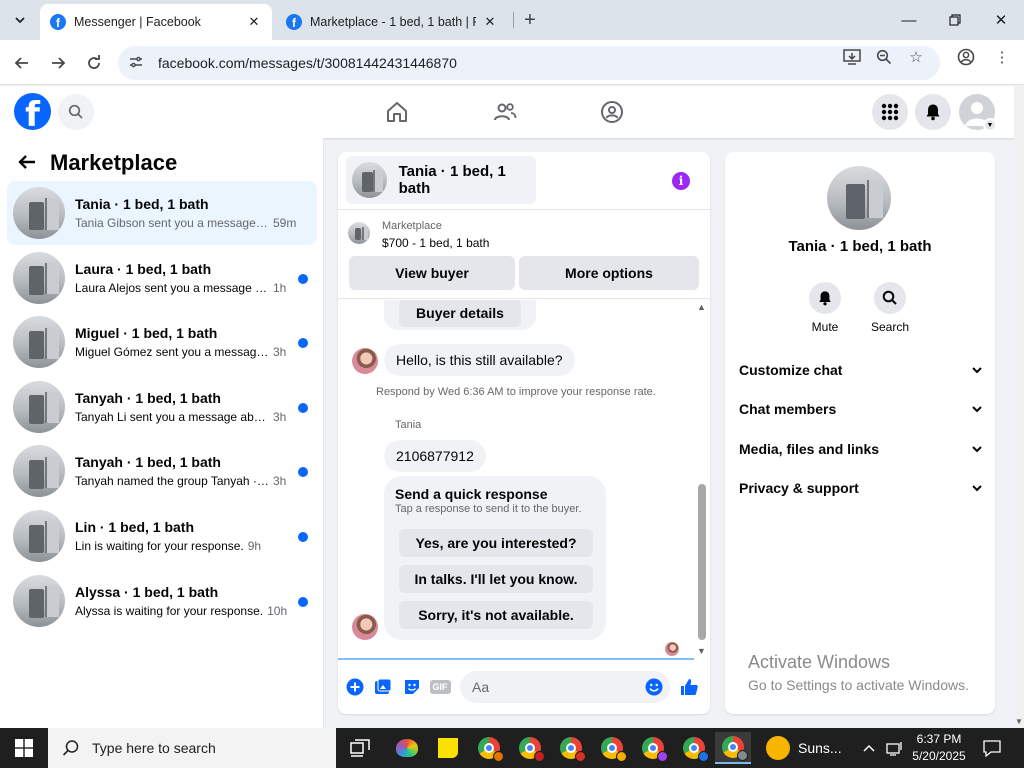 The width and height of the screenshot is (1024, 768). What do you see at coordinates (609, 273) in the screenshot?
I see `more-options-button: More options` at bounding box center [609, 273].